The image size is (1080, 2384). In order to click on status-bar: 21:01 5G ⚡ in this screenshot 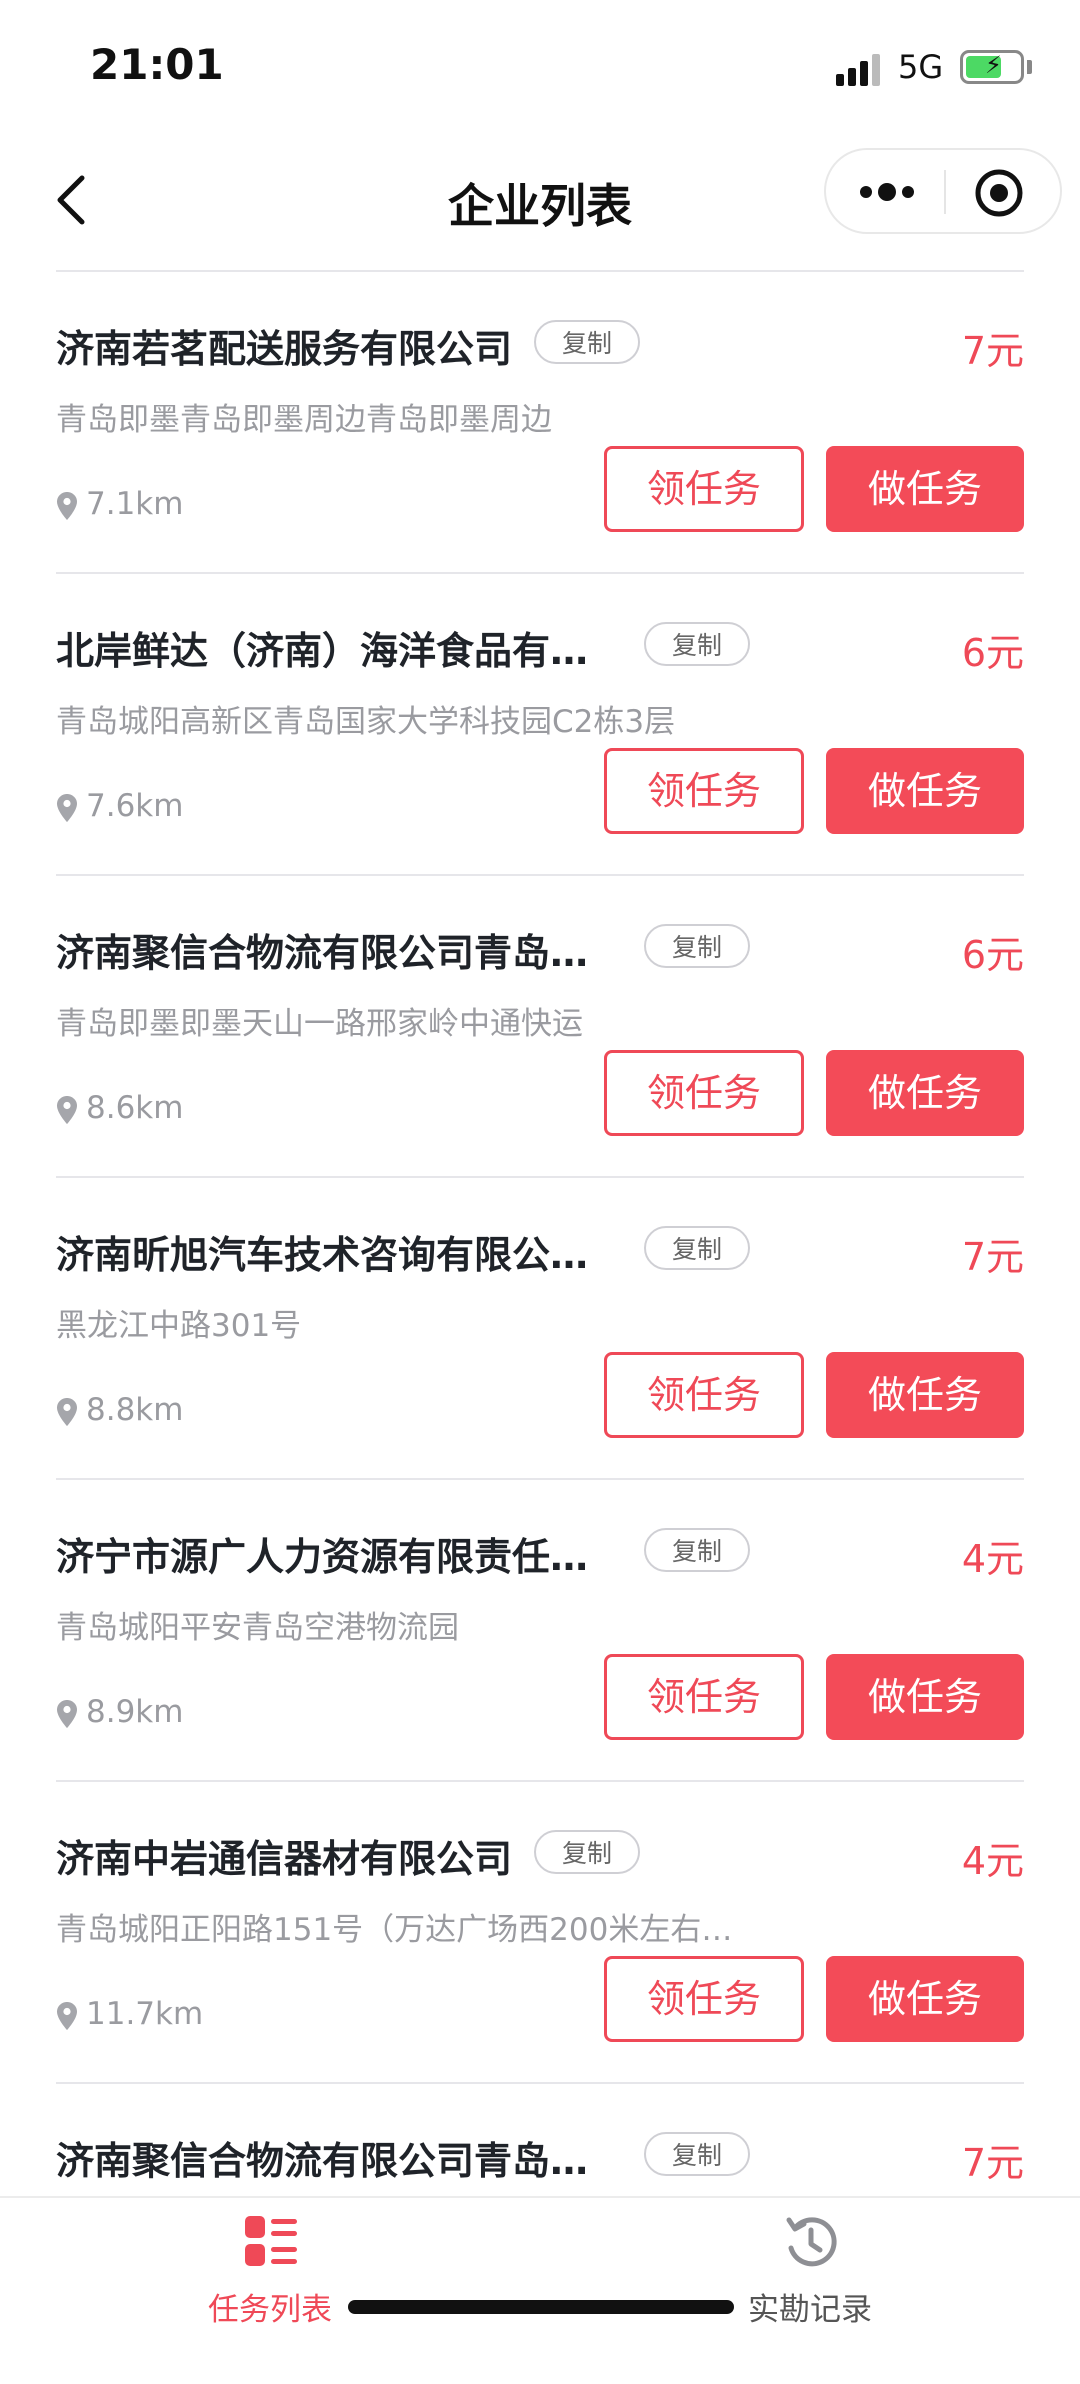, I will do `click(540, 67)`.